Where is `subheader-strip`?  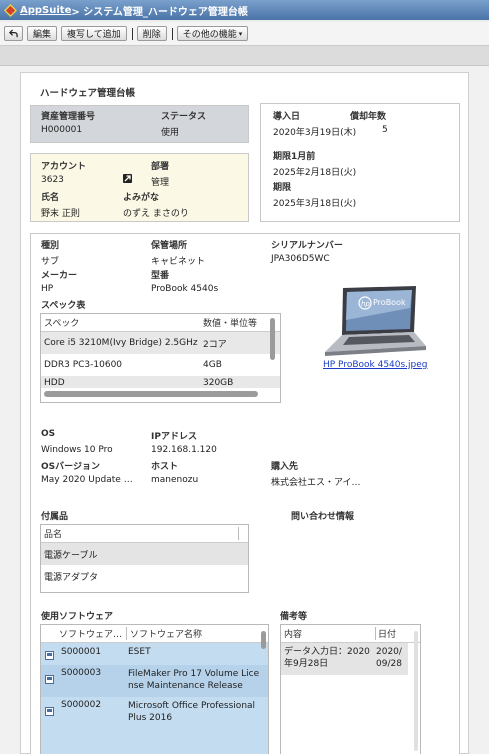
subheader-strip is located at coordinates (244, 56).